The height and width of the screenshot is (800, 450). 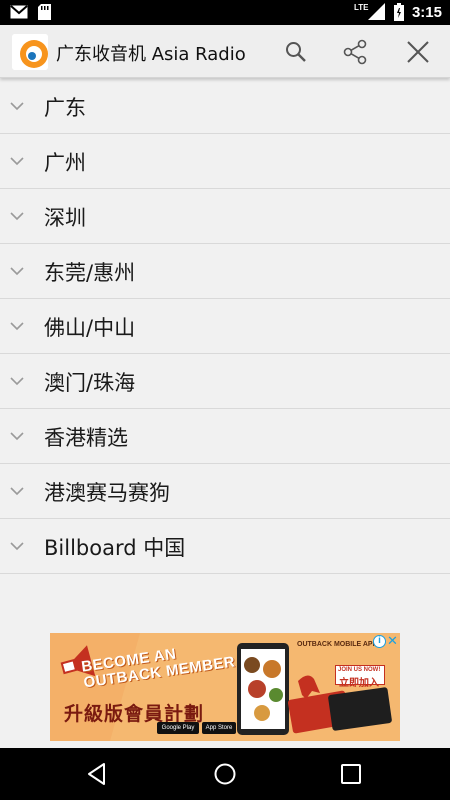 What do you see at coordinates (225, 271) in the screenshot?
I see `category-item-dongguan-huizhou: 东莞/惠州` at bounding box center [225, 271].